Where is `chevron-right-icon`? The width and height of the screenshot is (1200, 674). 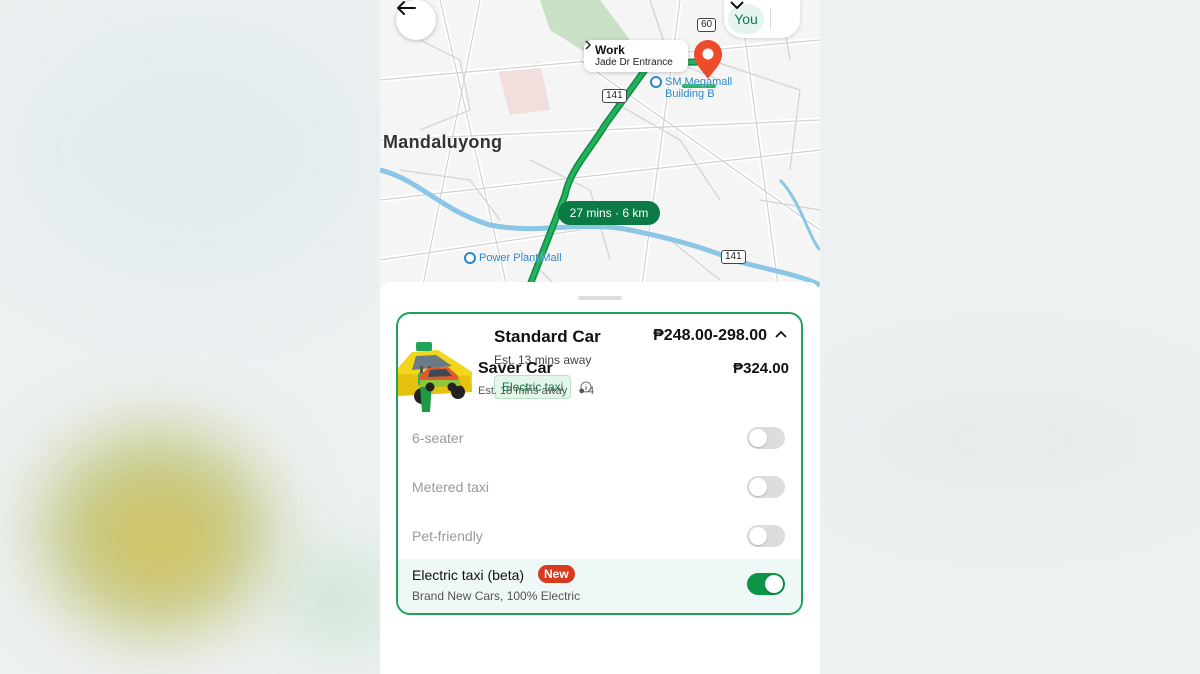
chevron-right-icon is located at coordinates (588, 45).